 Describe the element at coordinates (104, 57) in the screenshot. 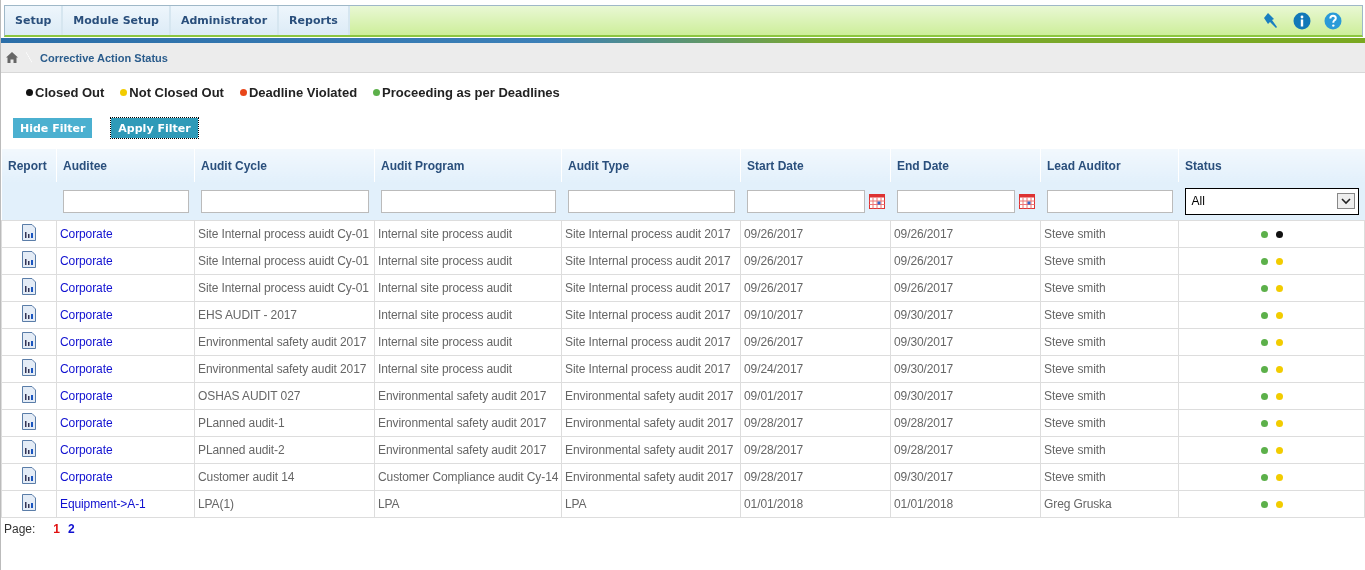

I see `breadcrumb: Corrective Action Status` at that location.